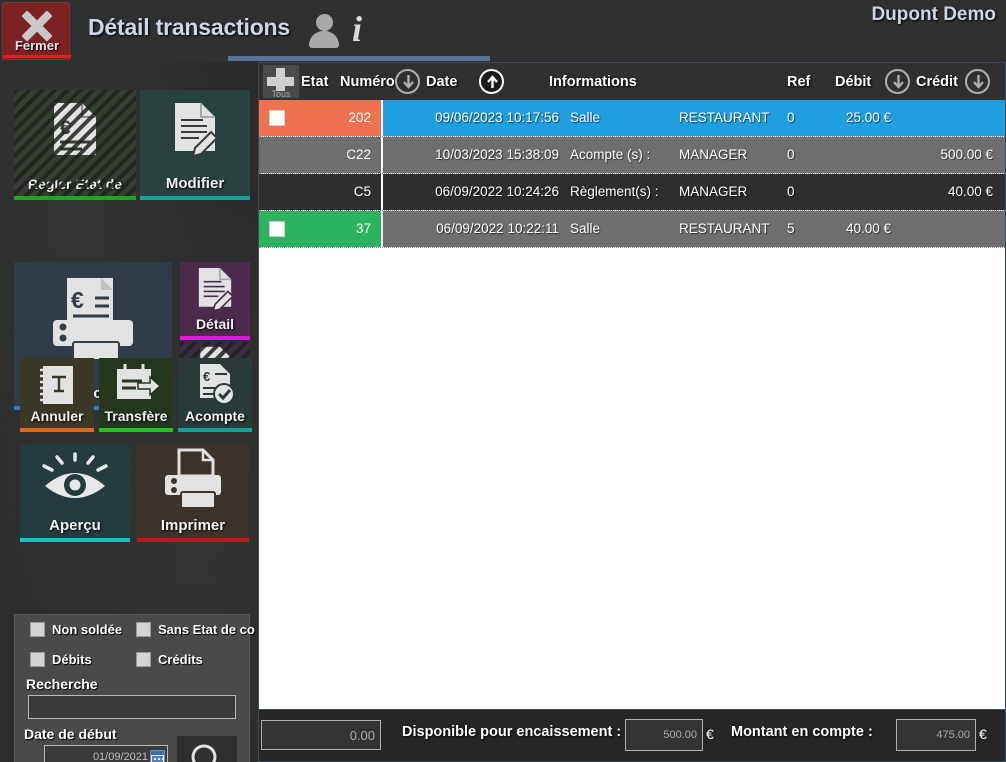 The image size is (1006, 762). What do you see at coordinates (215, 324) in the screenshot?
I see `sidebar-tile-label: Détail` at bounding box center [215, 324].